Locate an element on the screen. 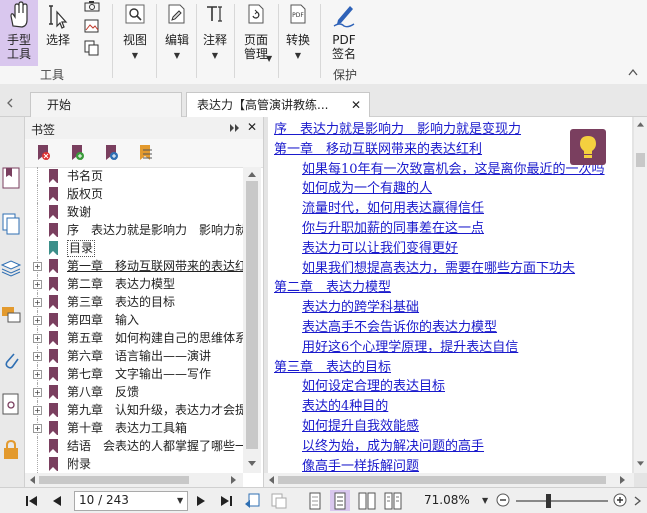 This screenshot has height=513, width=647. tab-close-icon: ✕ is located at coordinates (356, 105).